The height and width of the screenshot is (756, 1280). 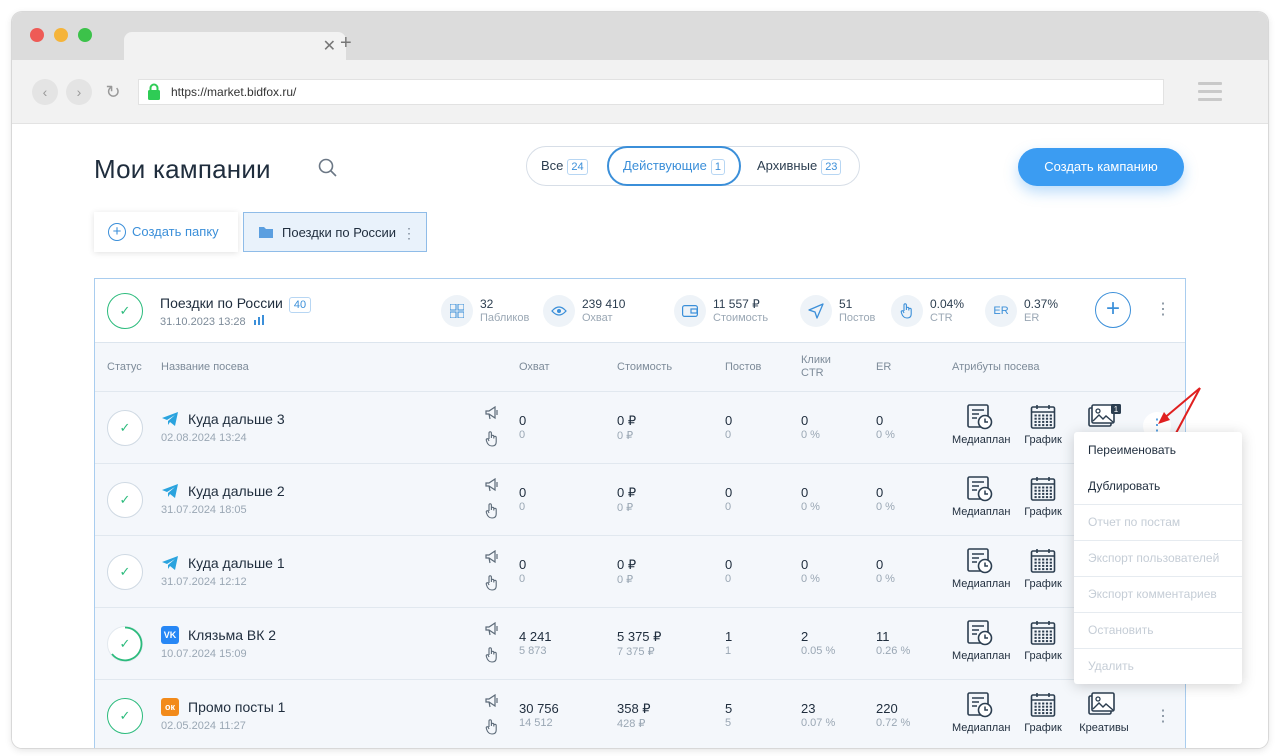 I want to click on browser-menu-icon, so click(x=1210, y=94).